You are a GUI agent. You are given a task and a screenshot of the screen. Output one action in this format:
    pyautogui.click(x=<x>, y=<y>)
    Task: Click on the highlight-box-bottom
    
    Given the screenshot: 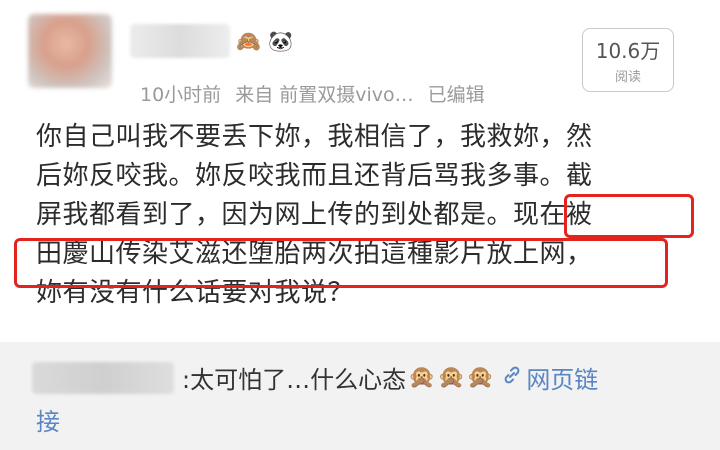 What is the action you would take?
    pyautogui.click(x=341, y=263)
    